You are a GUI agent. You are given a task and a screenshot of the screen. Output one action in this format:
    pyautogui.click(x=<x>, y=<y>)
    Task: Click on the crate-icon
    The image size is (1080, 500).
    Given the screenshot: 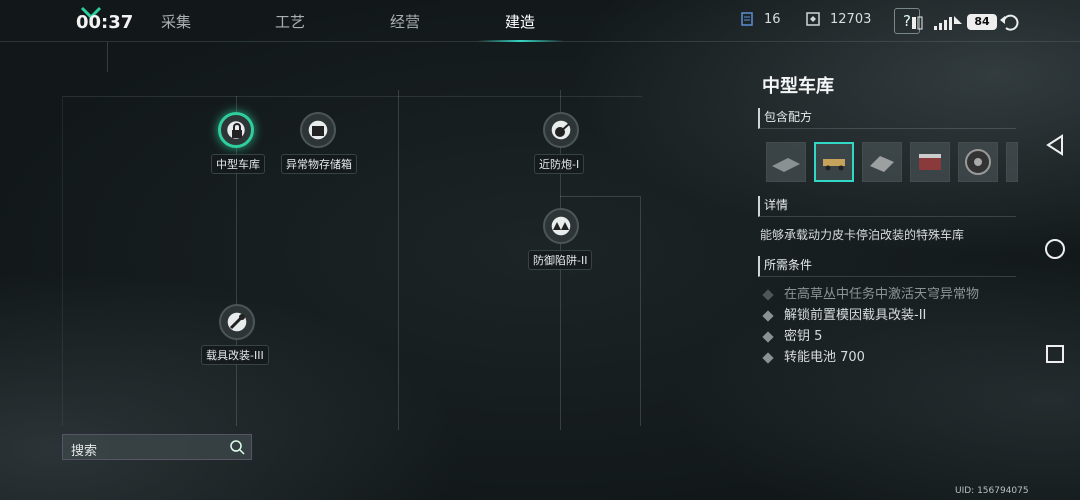 What is the action you would take?
    pyautogui.click(x=318, y=131)
    